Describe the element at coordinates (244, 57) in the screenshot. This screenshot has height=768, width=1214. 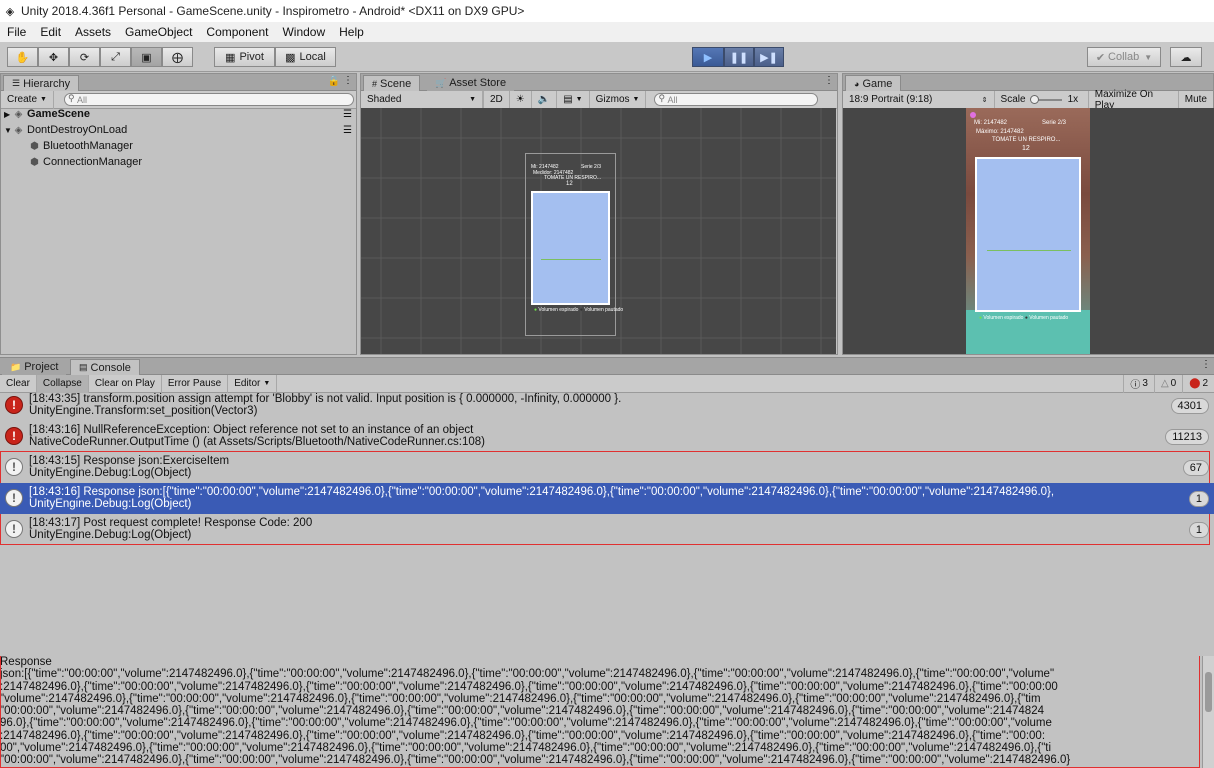
I see `pivot-toggle: ▦ Pivot` at that location.